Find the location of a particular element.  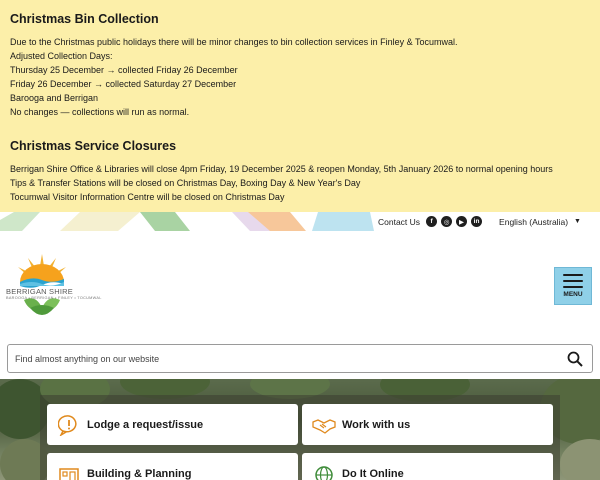

building-planning-card: Building & Planning is located at coordinates (172, 466).